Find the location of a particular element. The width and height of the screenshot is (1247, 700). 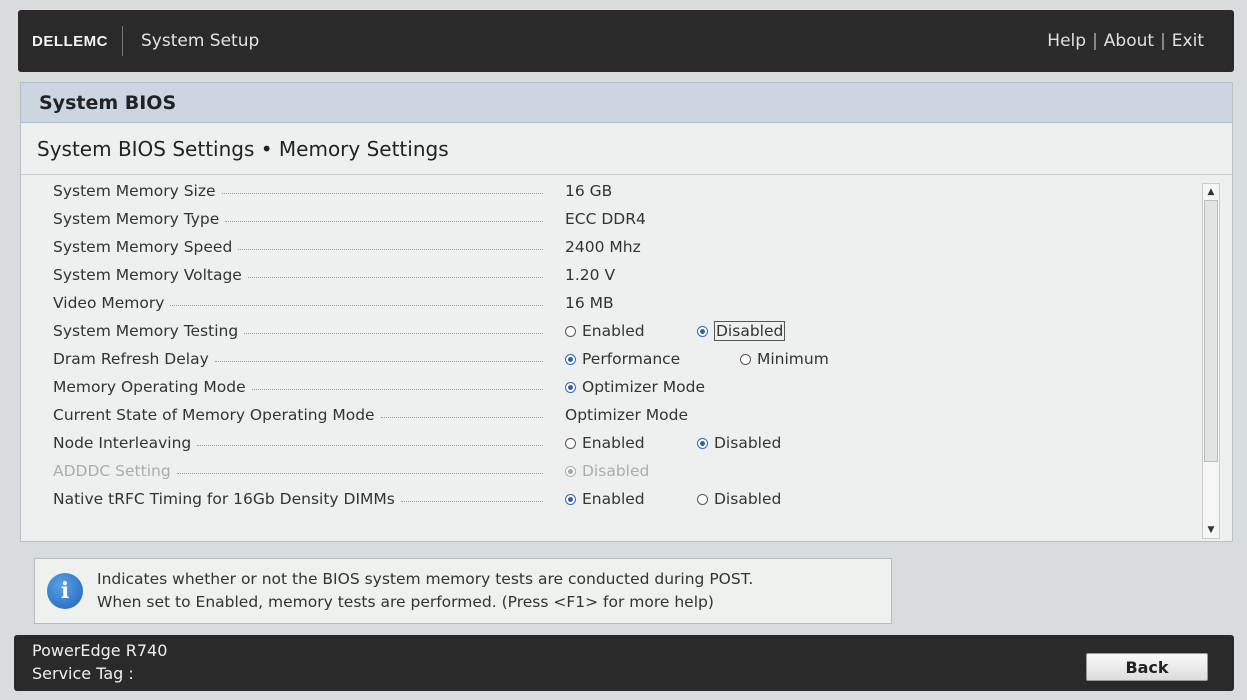

setting-value: 16 GB is located at coordinates (589, 191).